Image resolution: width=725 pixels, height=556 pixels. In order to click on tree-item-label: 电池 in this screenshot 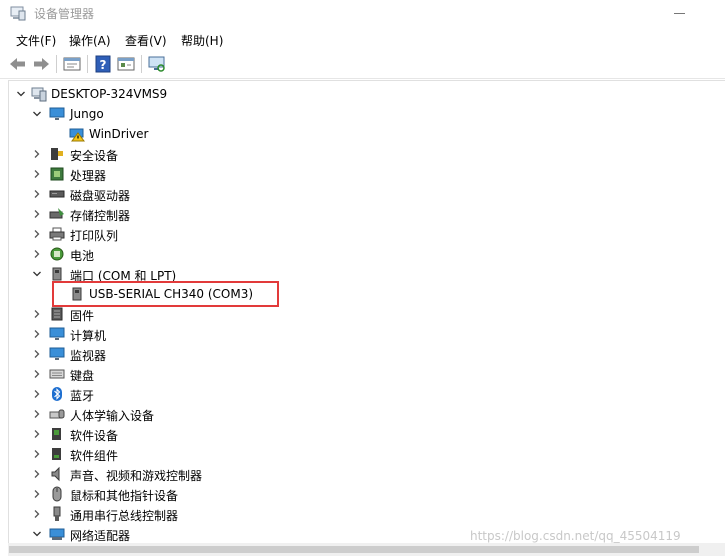, I will do `click(82, 256)`.